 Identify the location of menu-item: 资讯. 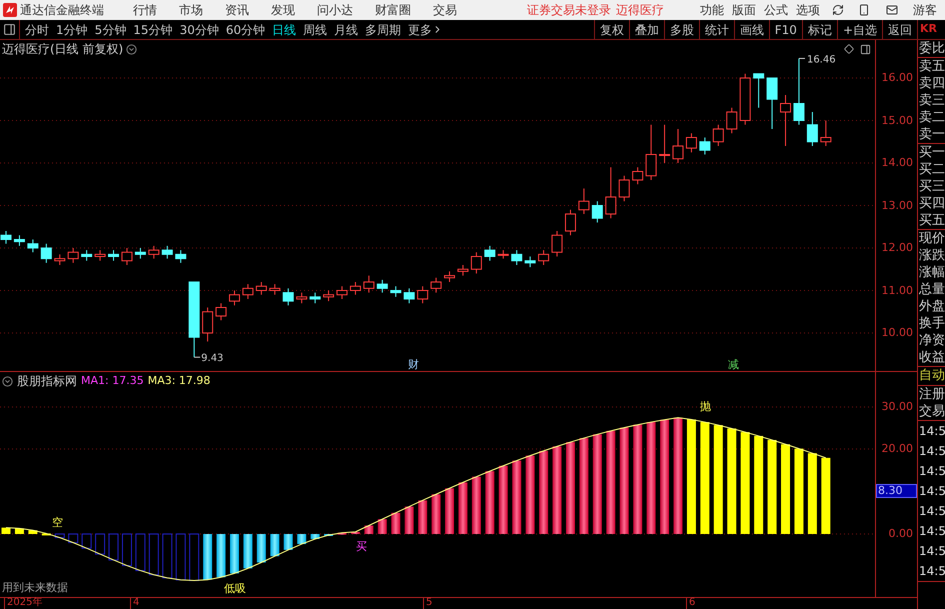
(237, 10).